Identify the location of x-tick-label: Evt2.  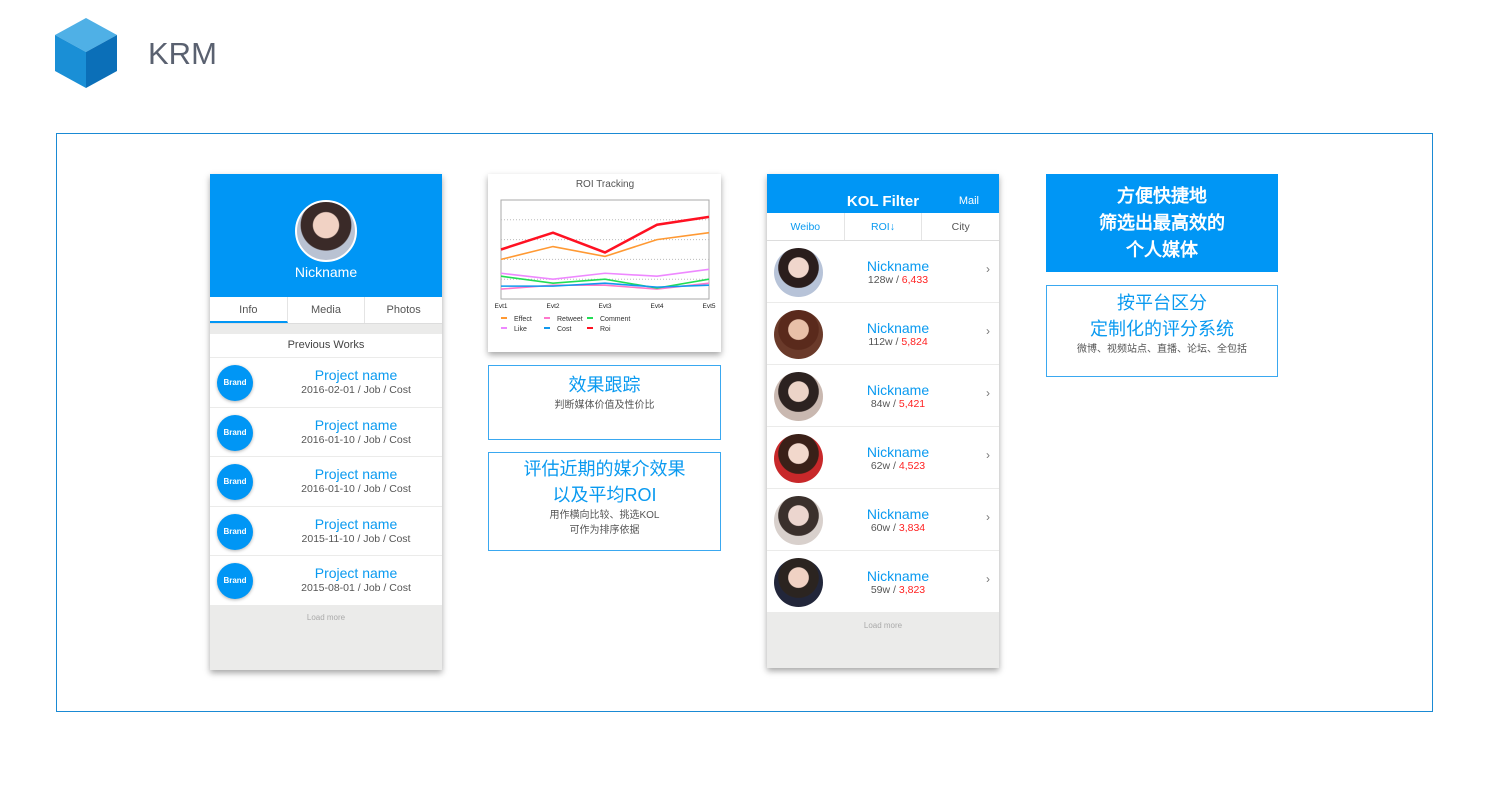
(552, 306).